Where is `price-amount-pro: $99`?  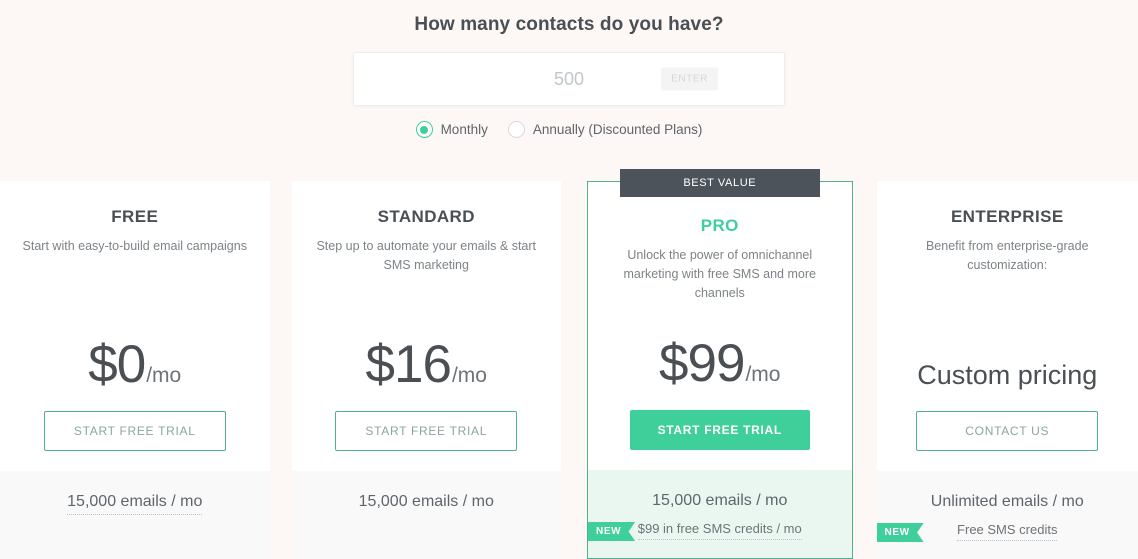
price-amount-pro: $99 is located at coordinates (702, 363).